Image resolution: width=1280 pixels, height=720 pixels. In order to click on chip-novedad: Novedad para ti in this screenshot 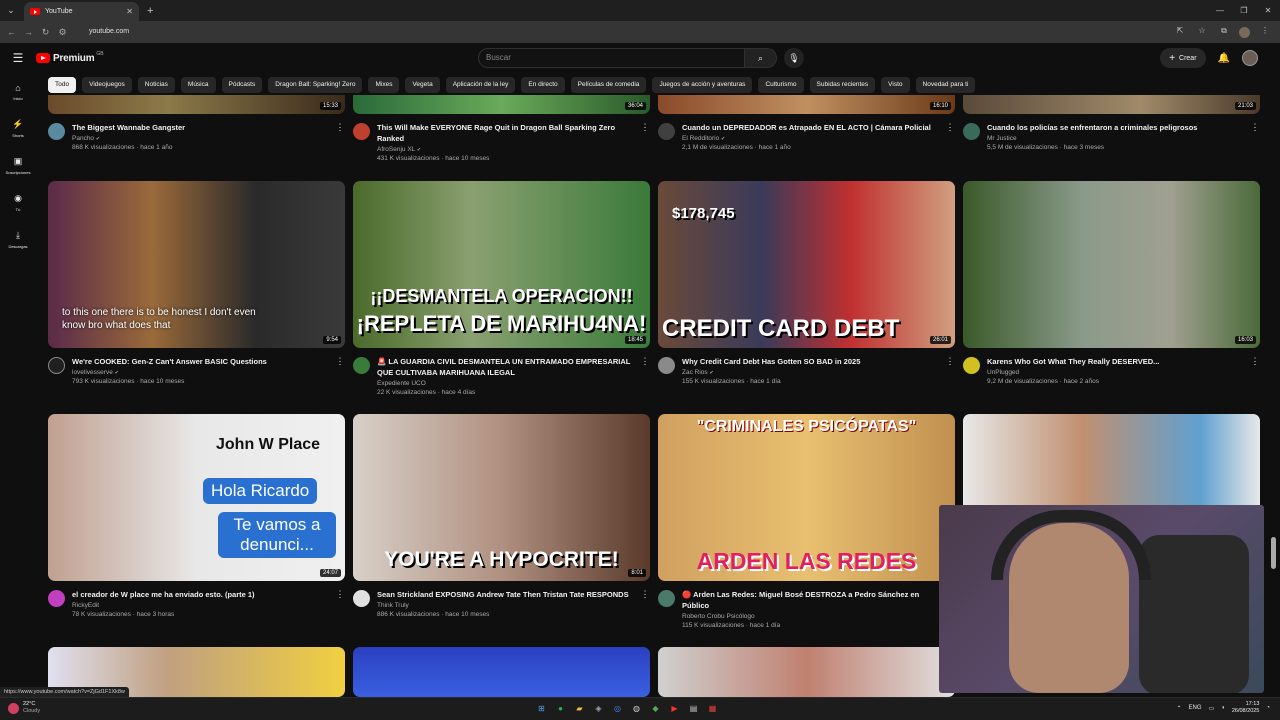, I will do `click(945, 85)`.